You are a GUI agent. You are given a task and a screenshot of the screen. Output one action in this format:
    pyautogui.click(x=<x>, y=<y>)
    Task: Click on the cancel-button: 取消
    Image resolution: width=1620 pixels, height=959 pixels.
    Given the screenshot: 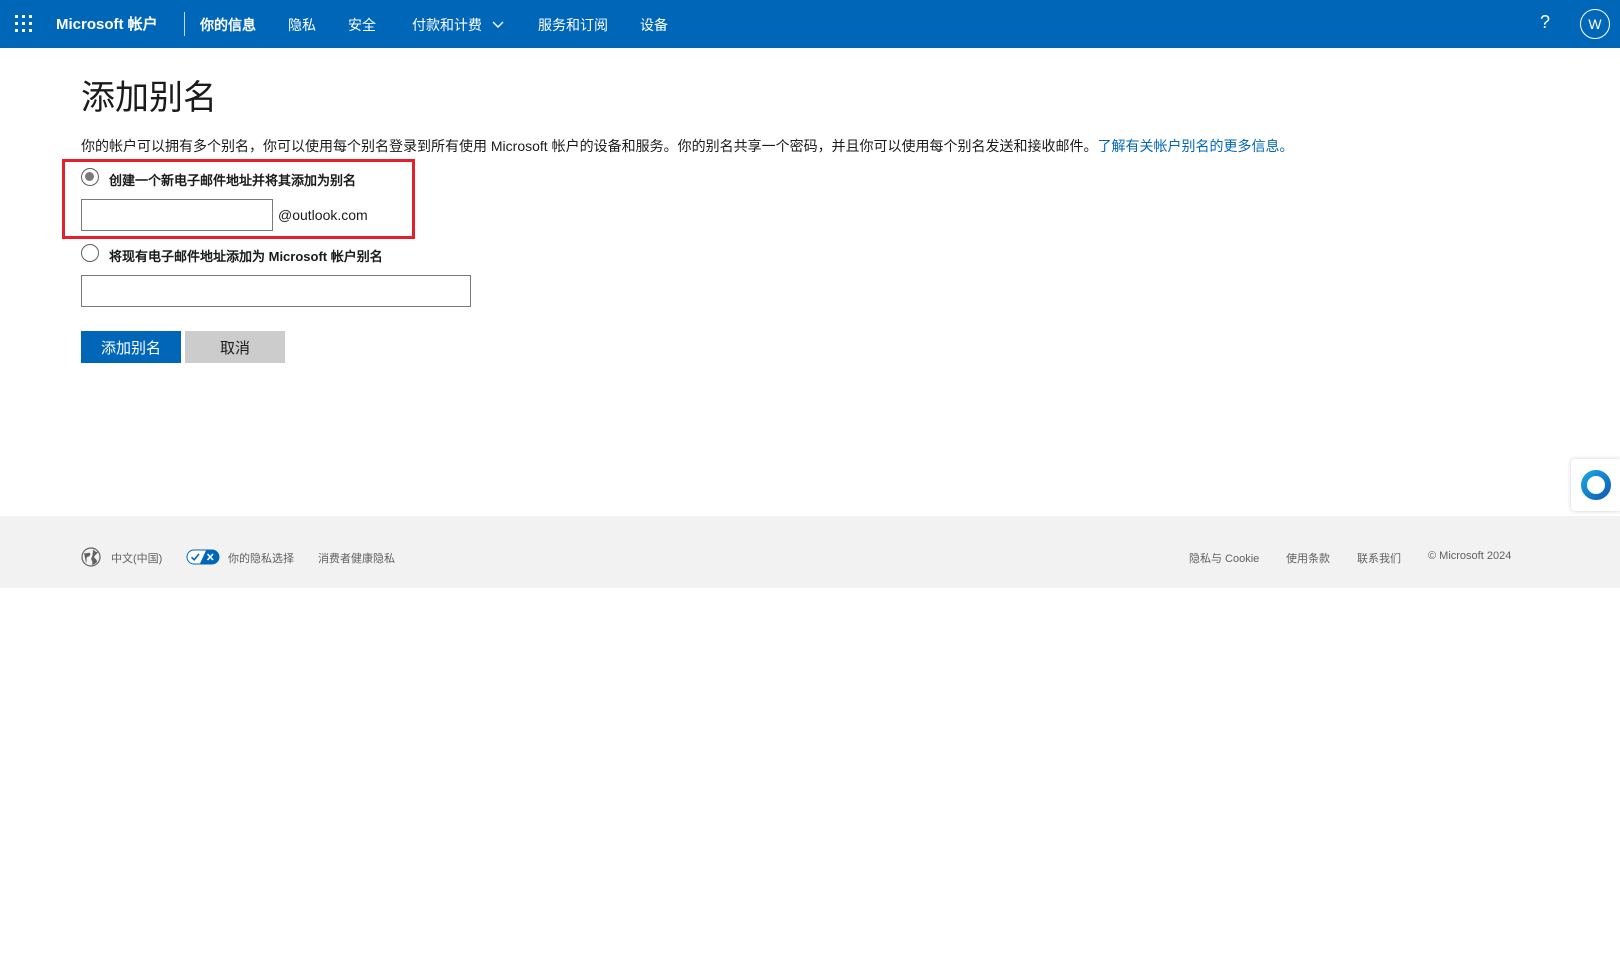 What is the action you would take?
    pyautogui.click(x=235, y=347)
    